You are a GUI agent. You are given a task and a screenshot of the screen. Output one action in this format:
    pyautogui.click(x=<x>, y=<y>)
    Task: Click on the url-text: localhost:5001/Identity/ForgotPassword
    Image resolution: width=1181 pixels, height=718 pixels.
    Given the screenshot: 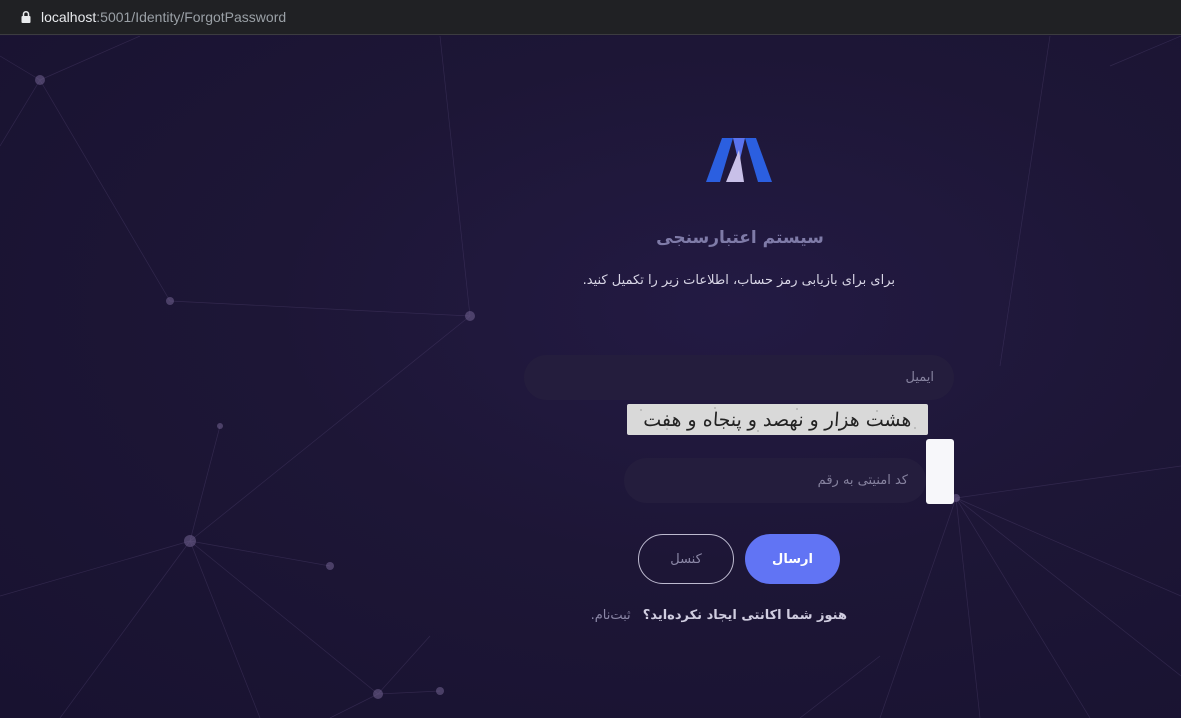 What is the action you would take?
    pyautogui.click(x=163, y=17)
    